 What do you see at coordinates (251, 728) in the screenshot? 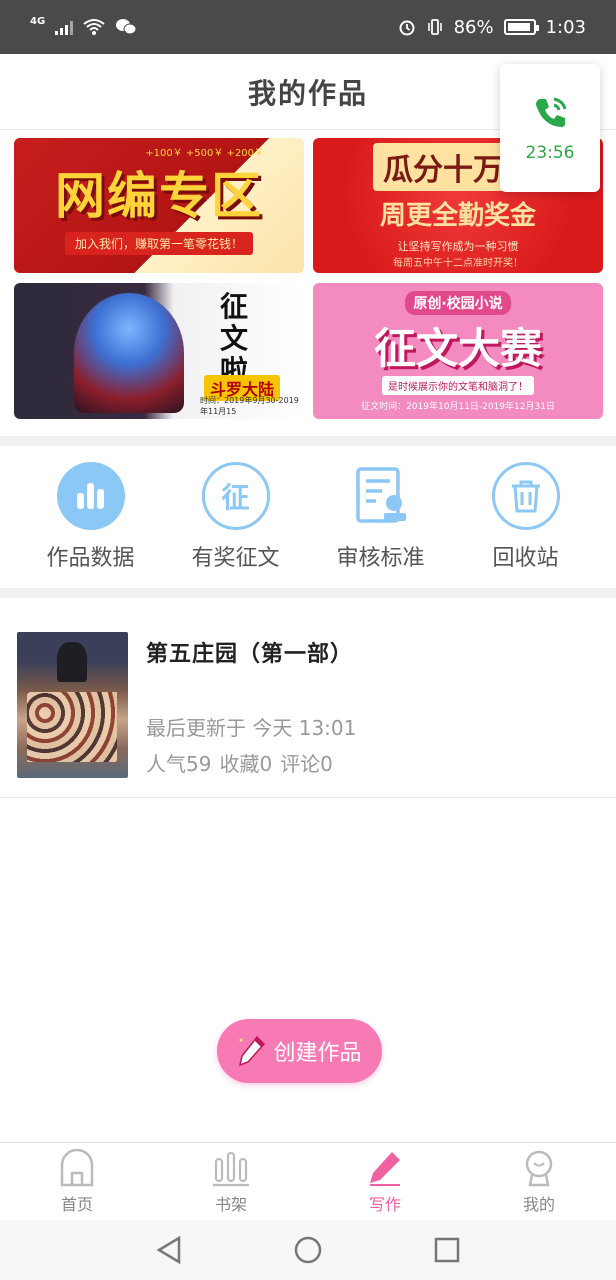
I see `work-updated: 最后更新于 今天 13:01` at bounding box center [251, 728].